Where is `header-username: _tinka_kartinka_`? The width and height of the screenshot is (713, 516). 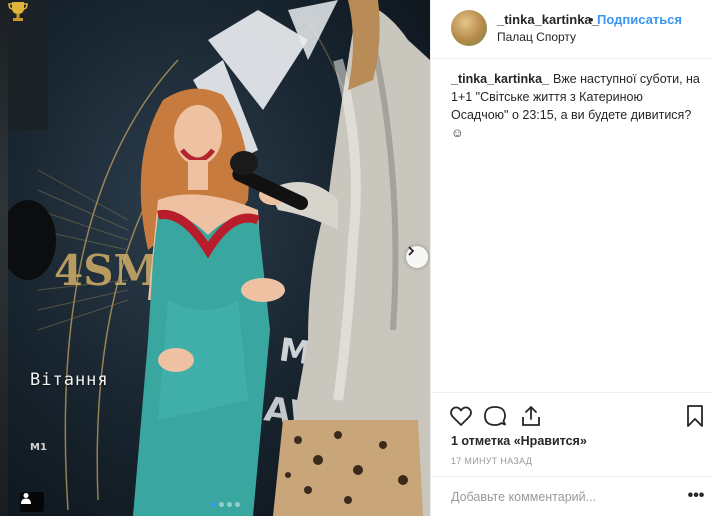 header-username: _tinka_kartinka_ is located at coordinates (548, 19).